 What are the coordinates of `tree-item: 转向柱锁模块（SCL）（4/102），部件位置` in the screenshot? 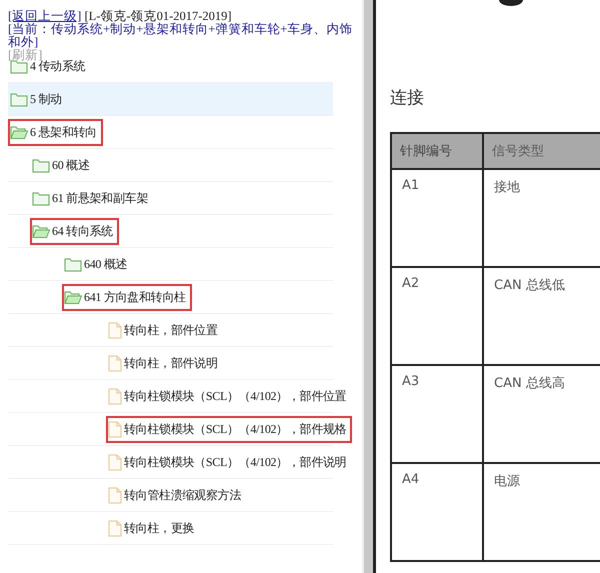 It's located at (235, 396).